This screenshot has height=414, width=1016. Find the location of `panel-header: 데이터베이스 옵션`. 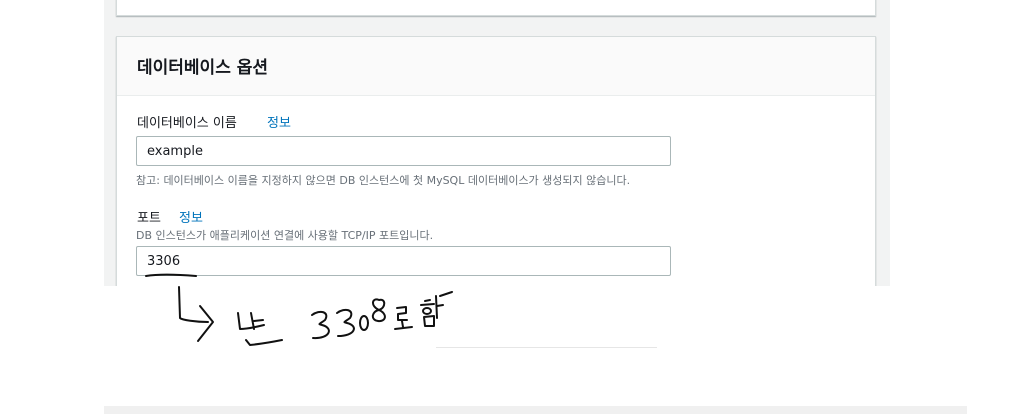

panel-header: 데이터베이스 옵션 is located at coordinates (496, 66).